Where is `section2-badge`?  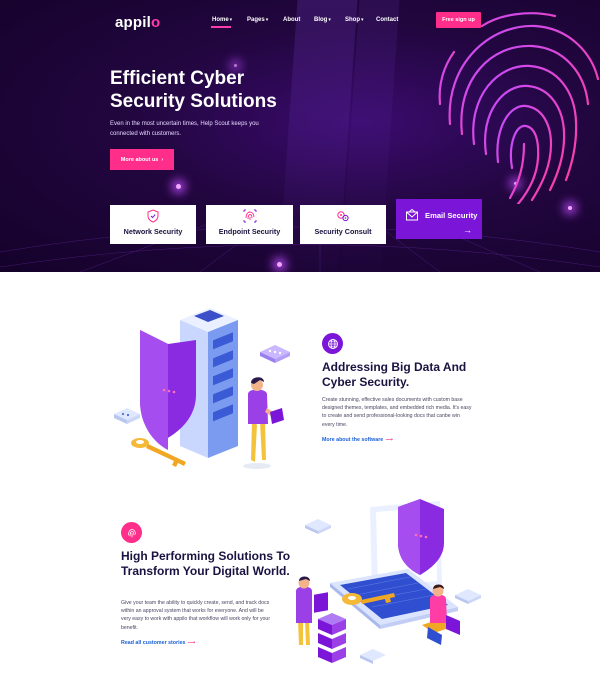
section2-badge is located at coordinates (131, 532).